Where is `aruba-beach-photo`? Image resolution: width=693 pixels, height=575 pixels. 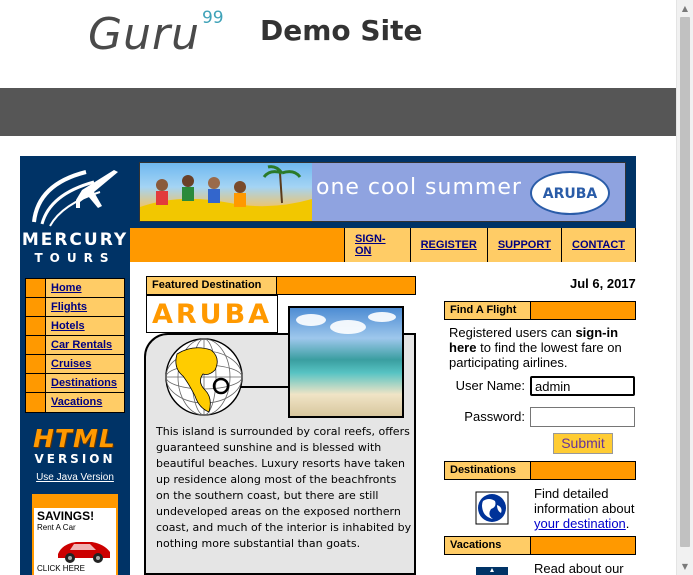
aruba-beach-photo is located at coordinates (346, 362).